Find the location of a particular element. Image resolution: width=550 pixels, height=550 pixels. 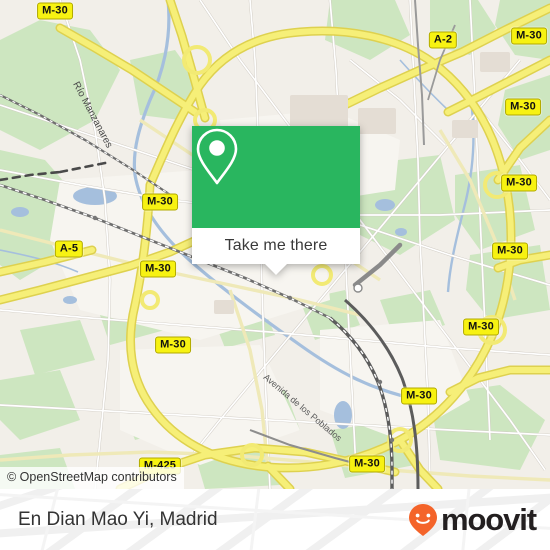

map-pin-icon is located at coordinates (217, 156).